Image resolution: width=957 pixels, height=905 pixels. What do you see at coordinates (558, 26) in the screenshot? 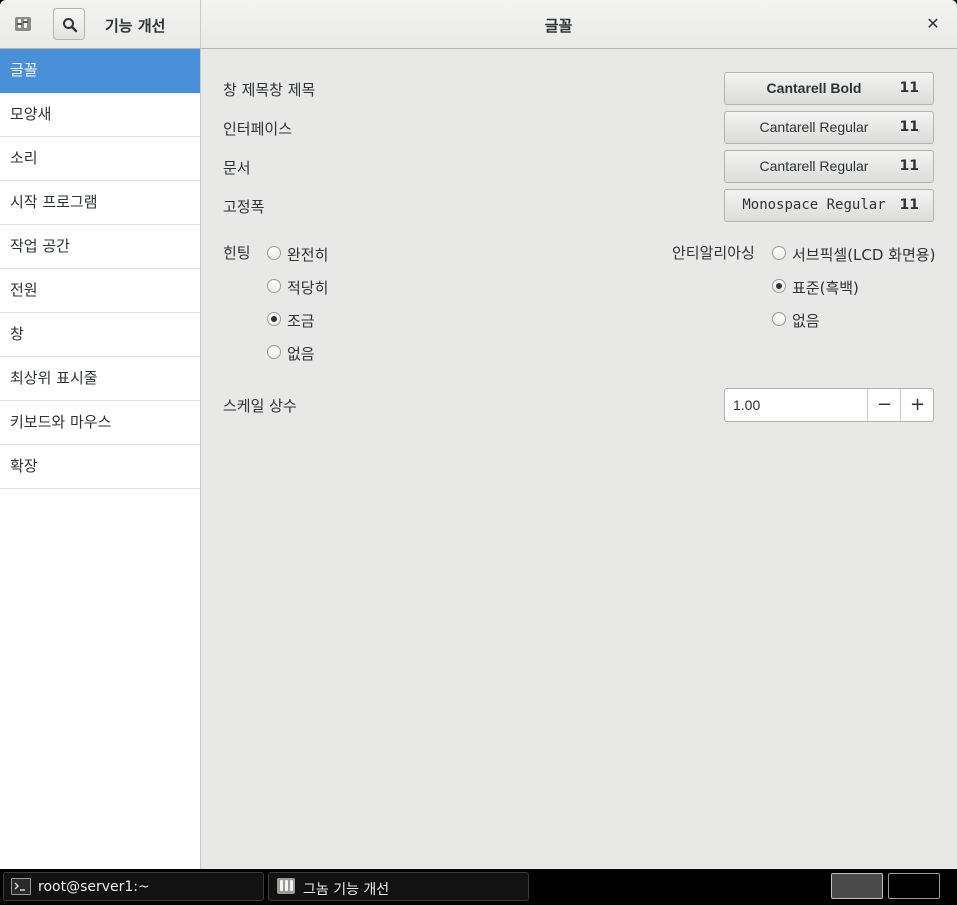
I see `page-title: 글꼴` at bounding box center [558, 26].